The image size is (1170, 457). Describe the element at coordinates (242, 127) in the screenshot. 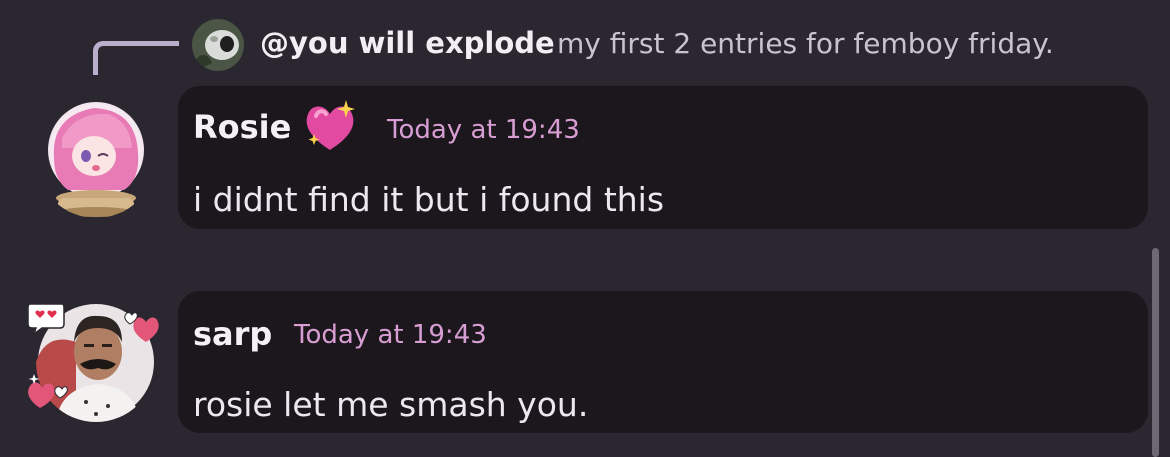

I see `message-author: Rosie` at that location.